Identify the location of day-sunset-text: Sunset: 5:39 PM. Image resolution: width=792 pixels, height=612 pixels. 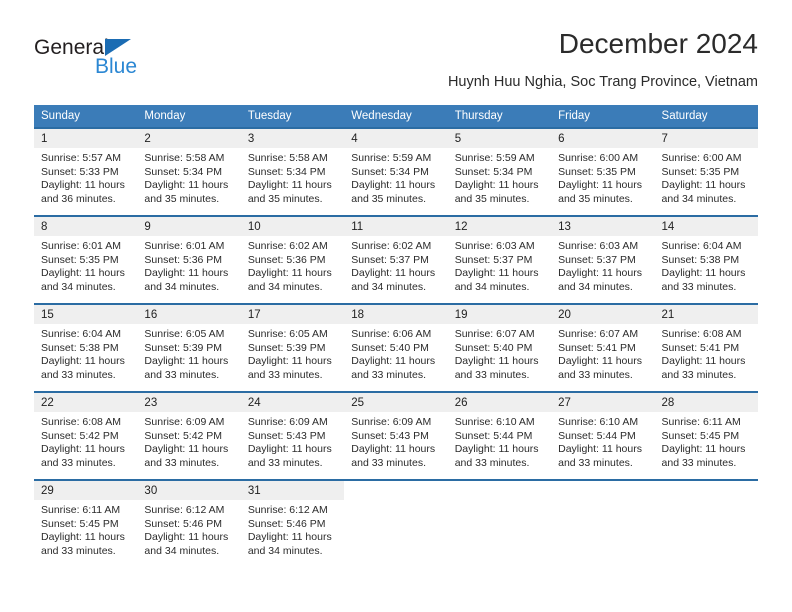
(286, 347).